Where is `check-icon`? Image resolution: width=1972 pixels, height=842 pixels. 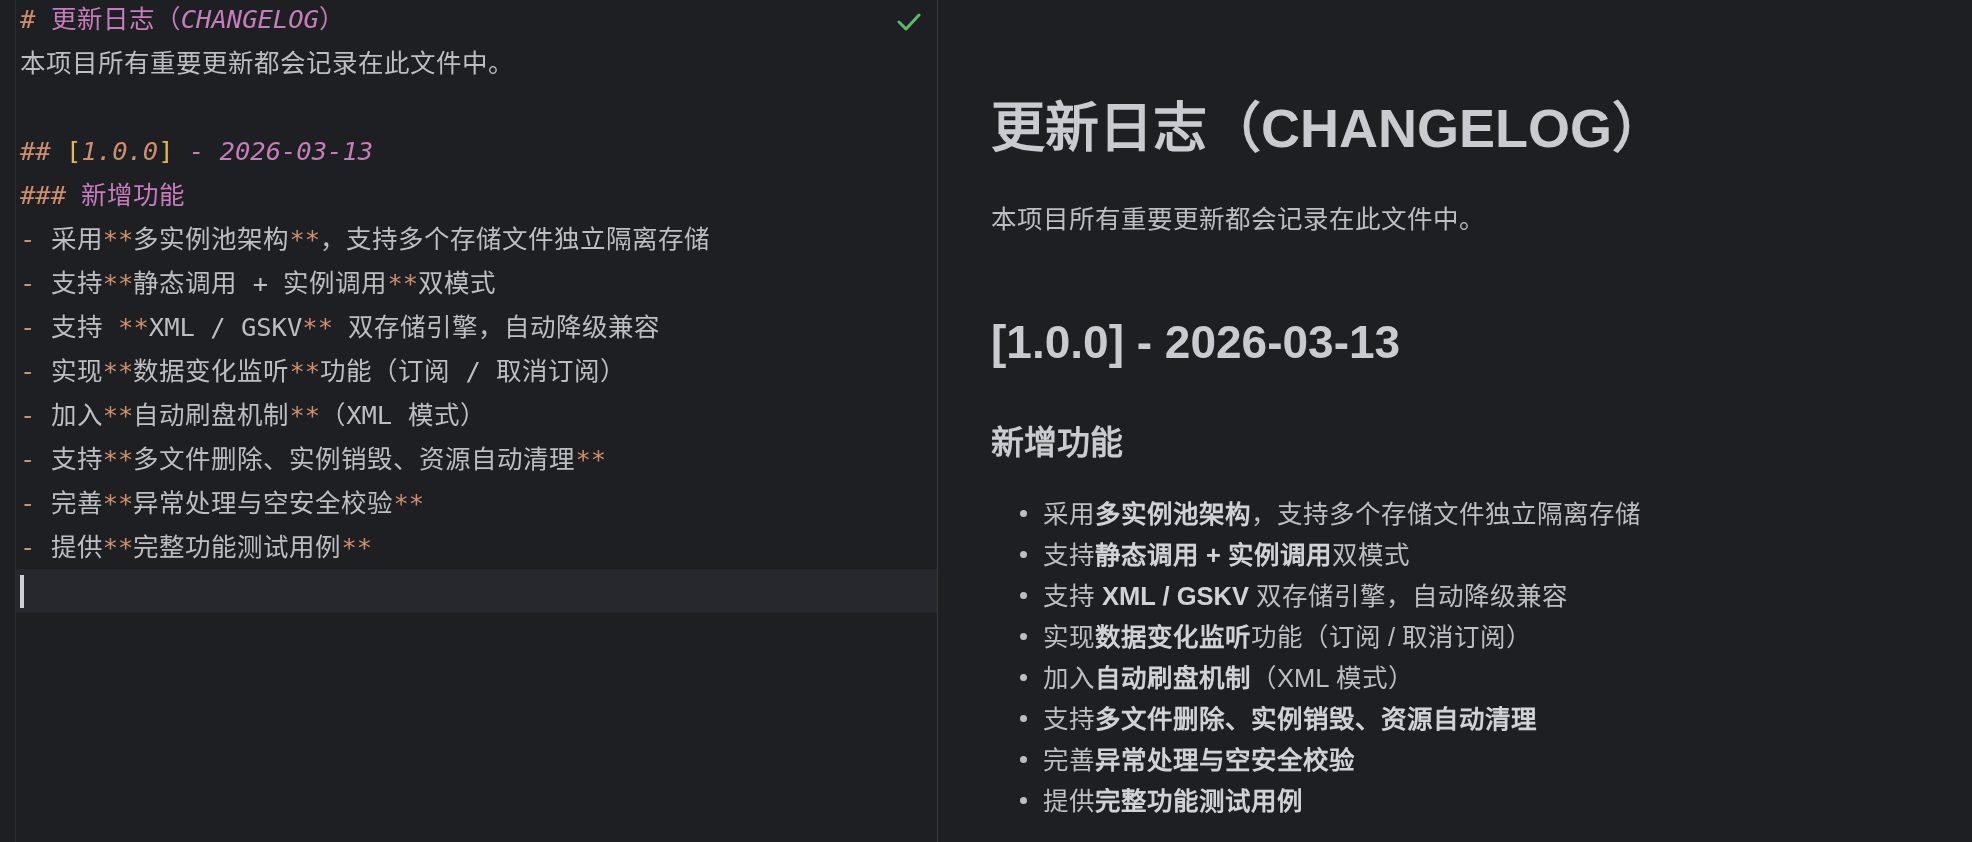 check-icon is located at coordinates (909, 22).